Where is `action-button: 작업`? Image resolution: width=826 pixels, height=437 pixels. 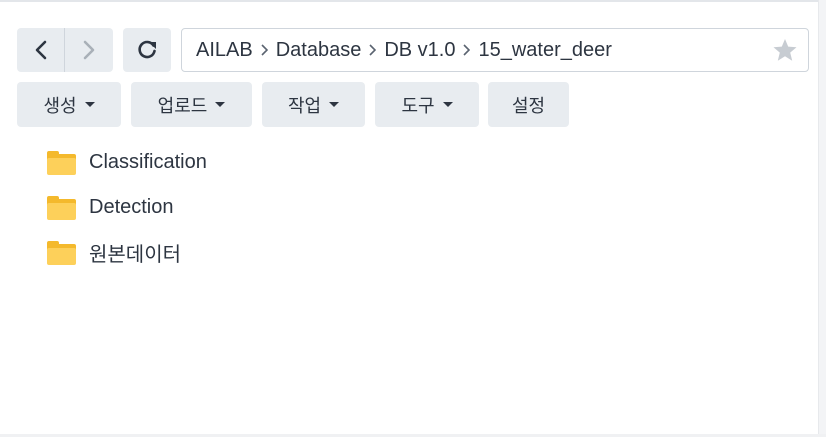 action-button: 작업 is located at coordinates (313, 104).